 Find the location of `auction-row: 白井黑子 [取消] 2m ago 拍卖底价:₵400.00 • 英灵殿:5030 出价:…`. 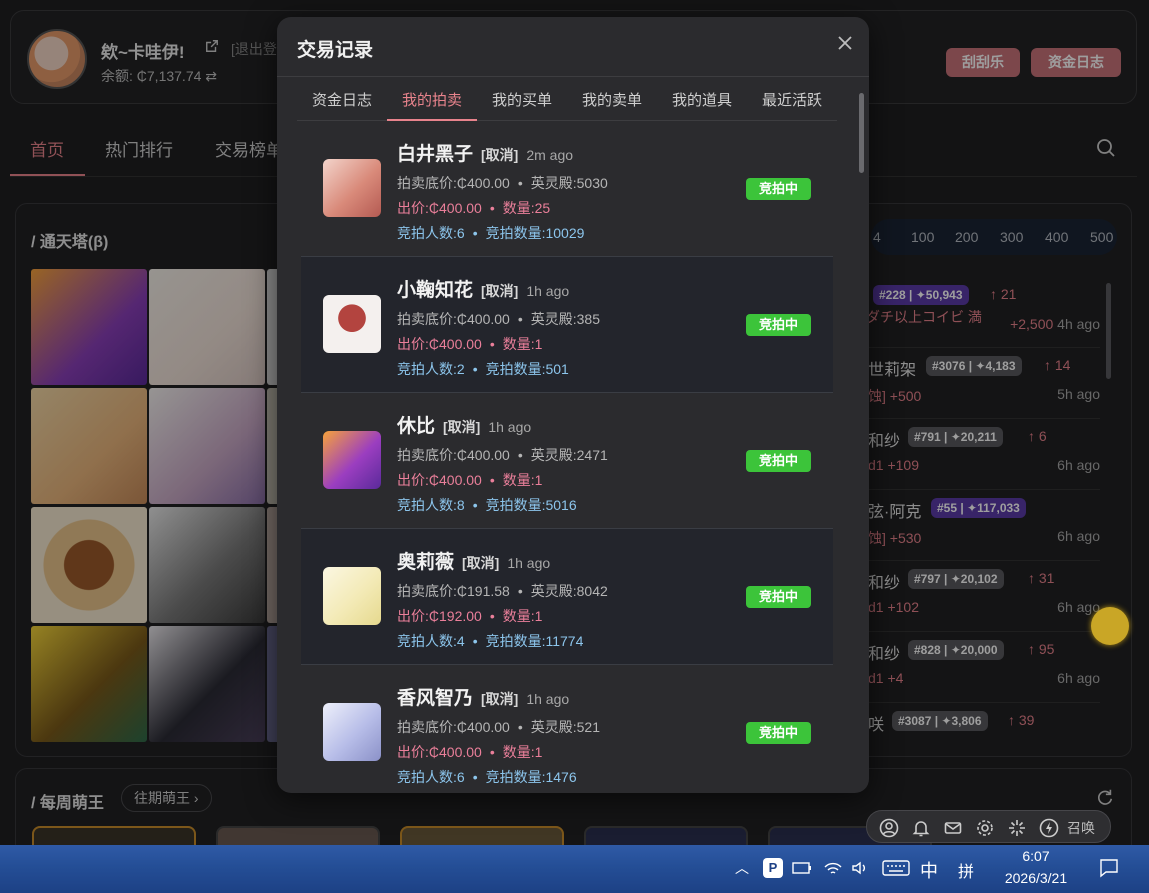

auction-row: 白井黑子 [取消] 2m ago 拍卖底价:₵400.00 • 英灵殿:5030 出价:… is located at coordinates (567, 189).